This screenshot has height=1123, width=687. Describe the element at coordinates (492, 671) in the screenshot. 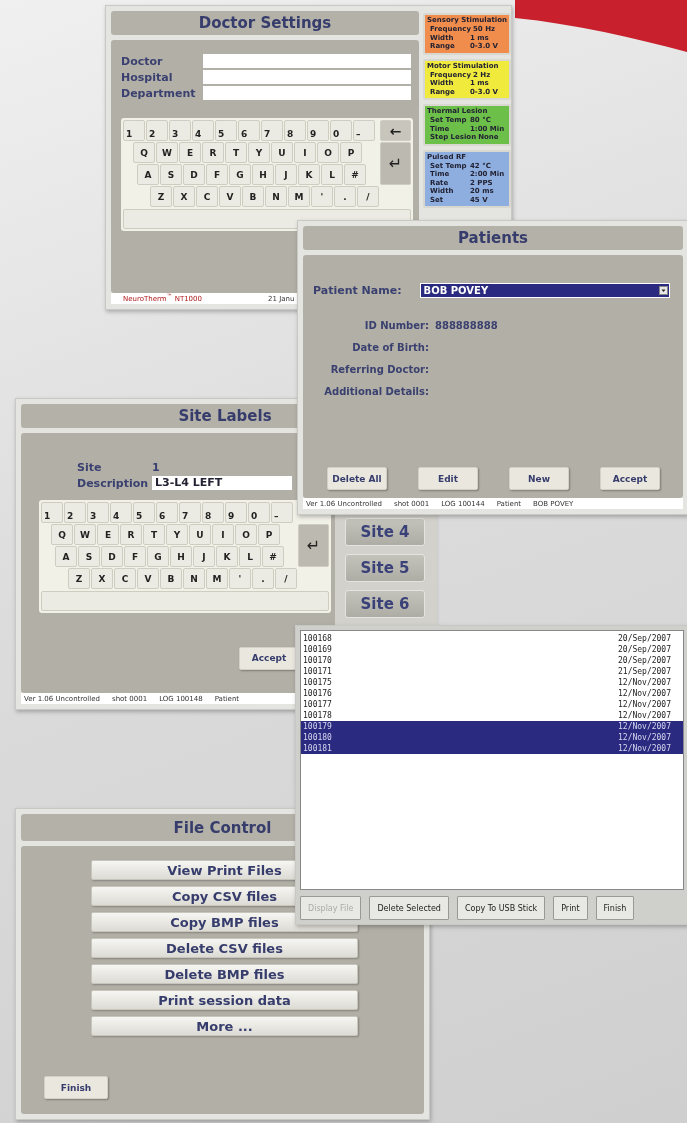

I see `file-row: 100171 21/Sep/2007` at that location.